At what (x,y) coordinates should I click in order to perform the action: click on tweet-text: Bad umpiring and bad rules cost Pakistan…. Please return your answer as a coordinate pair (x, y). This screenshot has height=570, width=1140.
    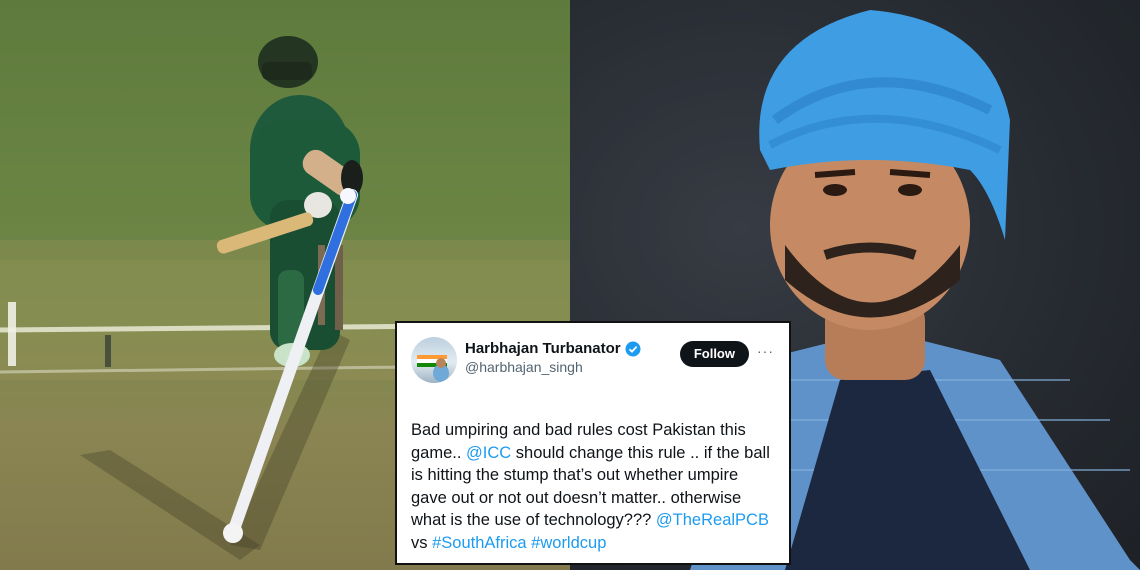
    Looking at the image, I should click on (593, 486).